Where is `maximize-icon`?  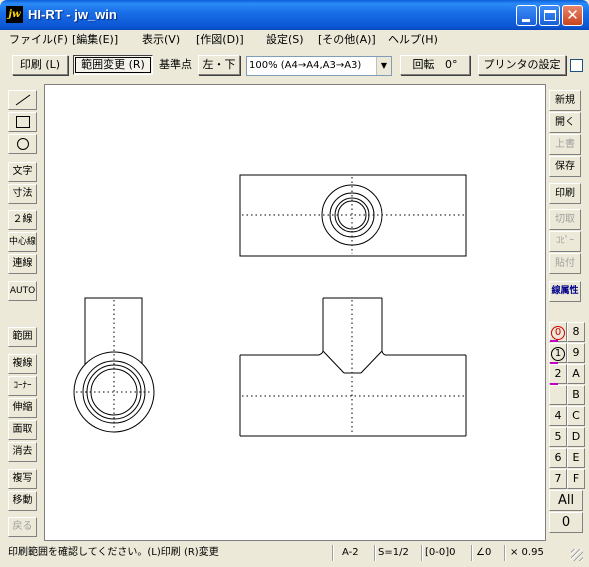 maximize-icon is located at coordinates (550, 15).